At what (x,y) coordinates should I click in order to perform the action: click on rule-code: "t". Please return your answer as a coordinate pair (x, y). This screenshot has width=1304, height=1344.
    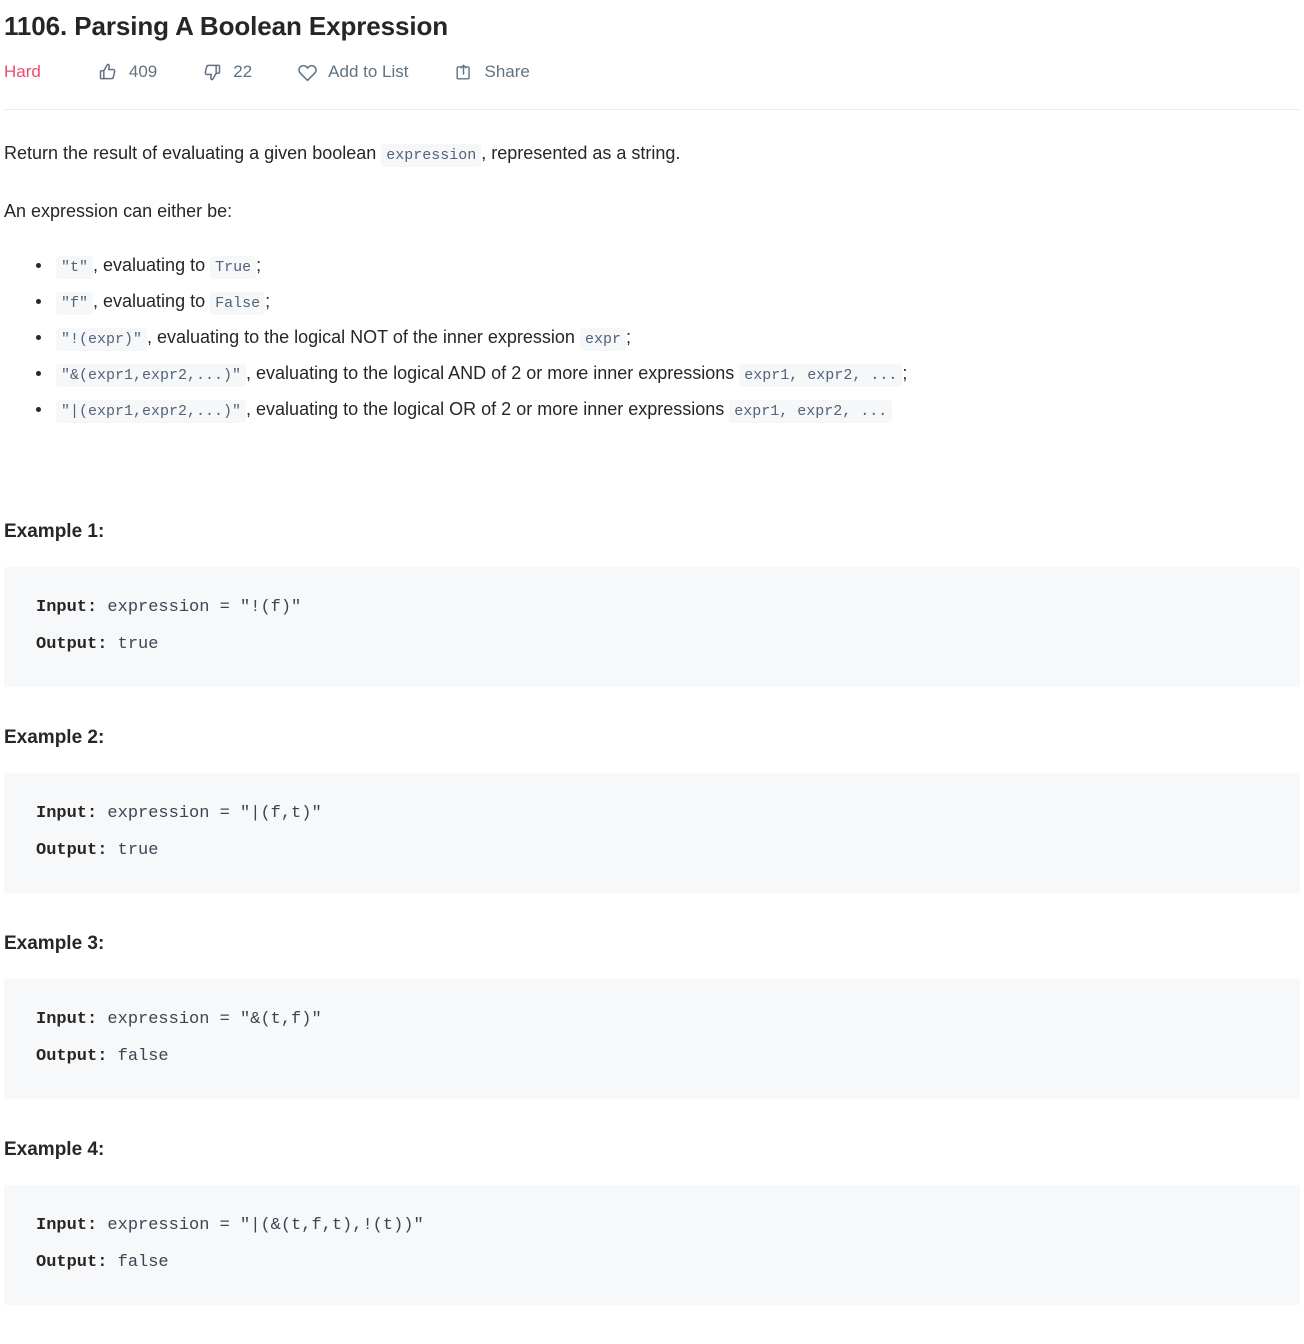
    Looking at the image, I should click on (75, 267).